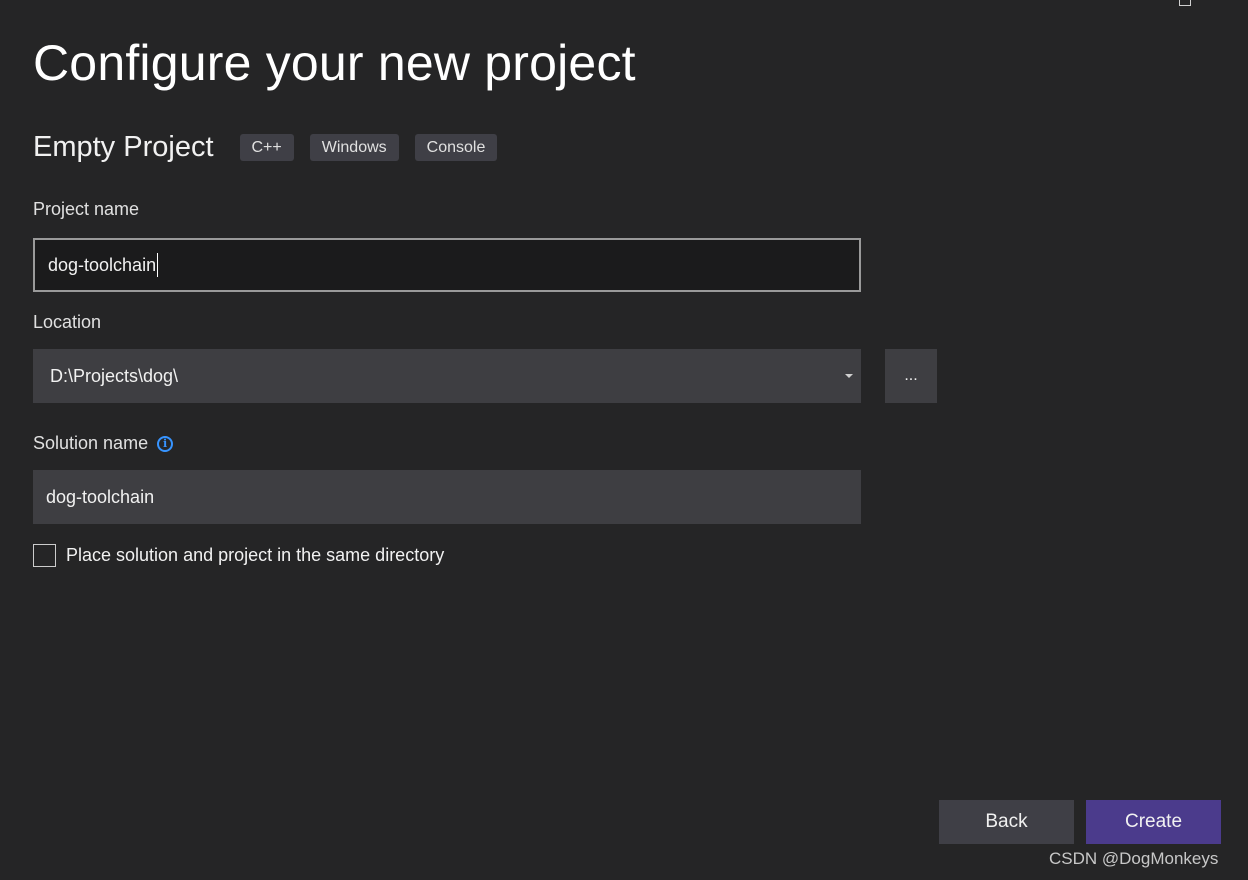 Image resolution: width=1248 pixels, height=880 pixels. I want to click on solution-name-label: Solution name, so click(91, 443).